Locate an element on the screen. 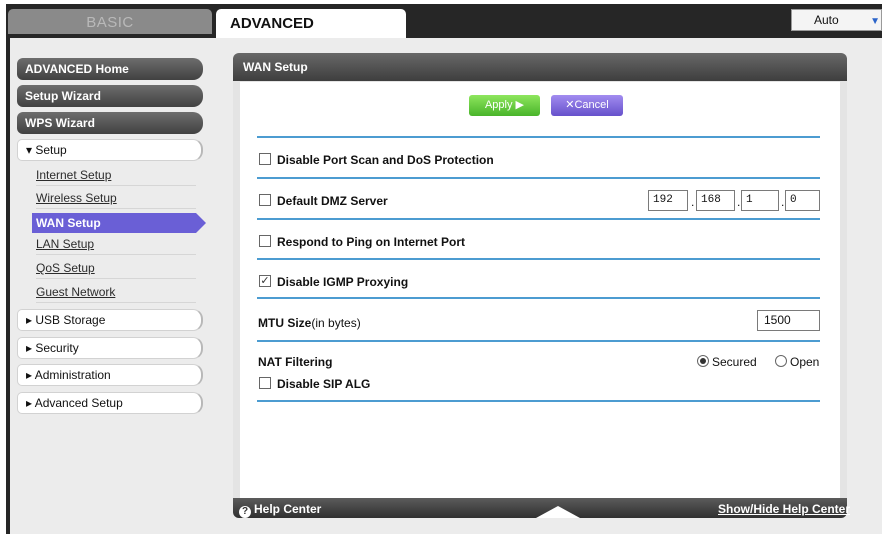 This screenshot has height=534, width=882. dmz-ip-octet-3: 1 is located at coordinates (760, 200).